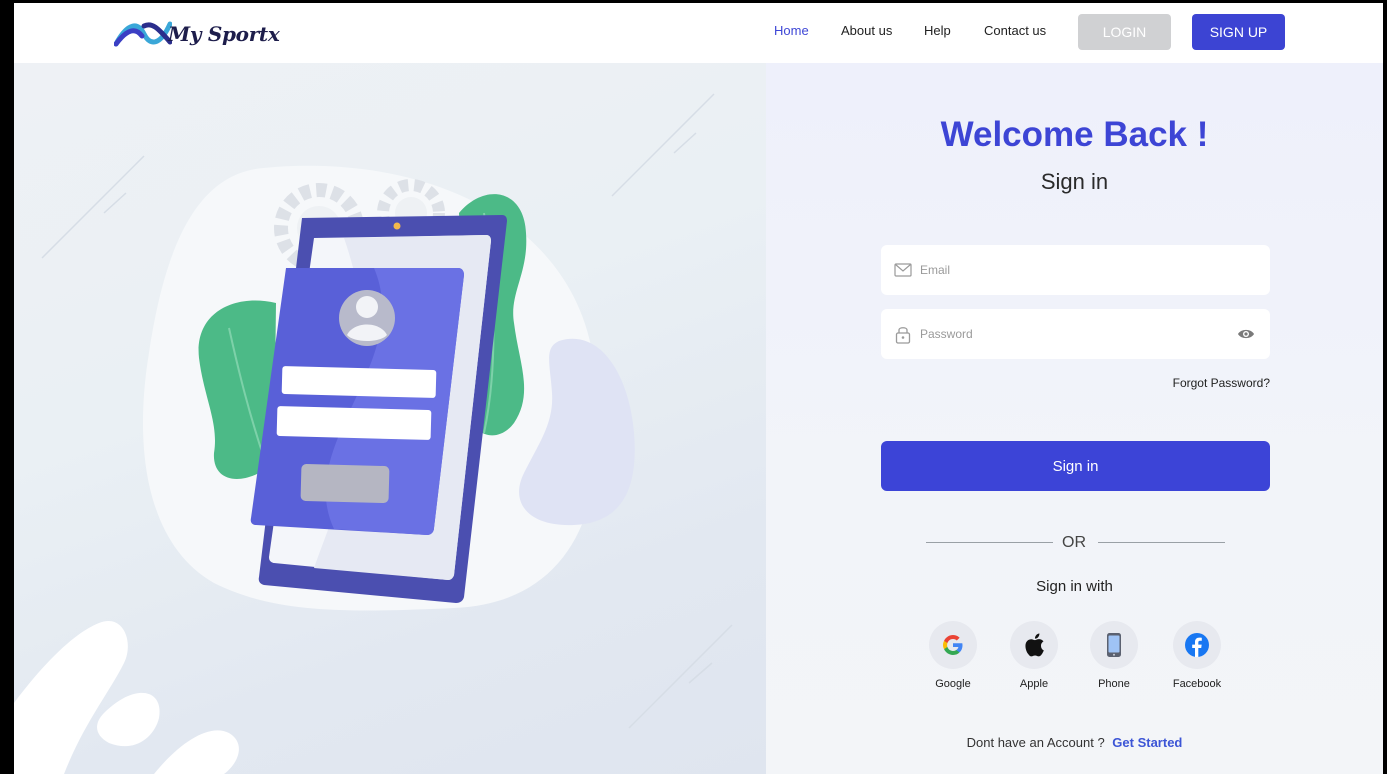 The height and width of the screenshot is (774, 1387). I want to click on apple-label: Apple, so click(1034, 684).